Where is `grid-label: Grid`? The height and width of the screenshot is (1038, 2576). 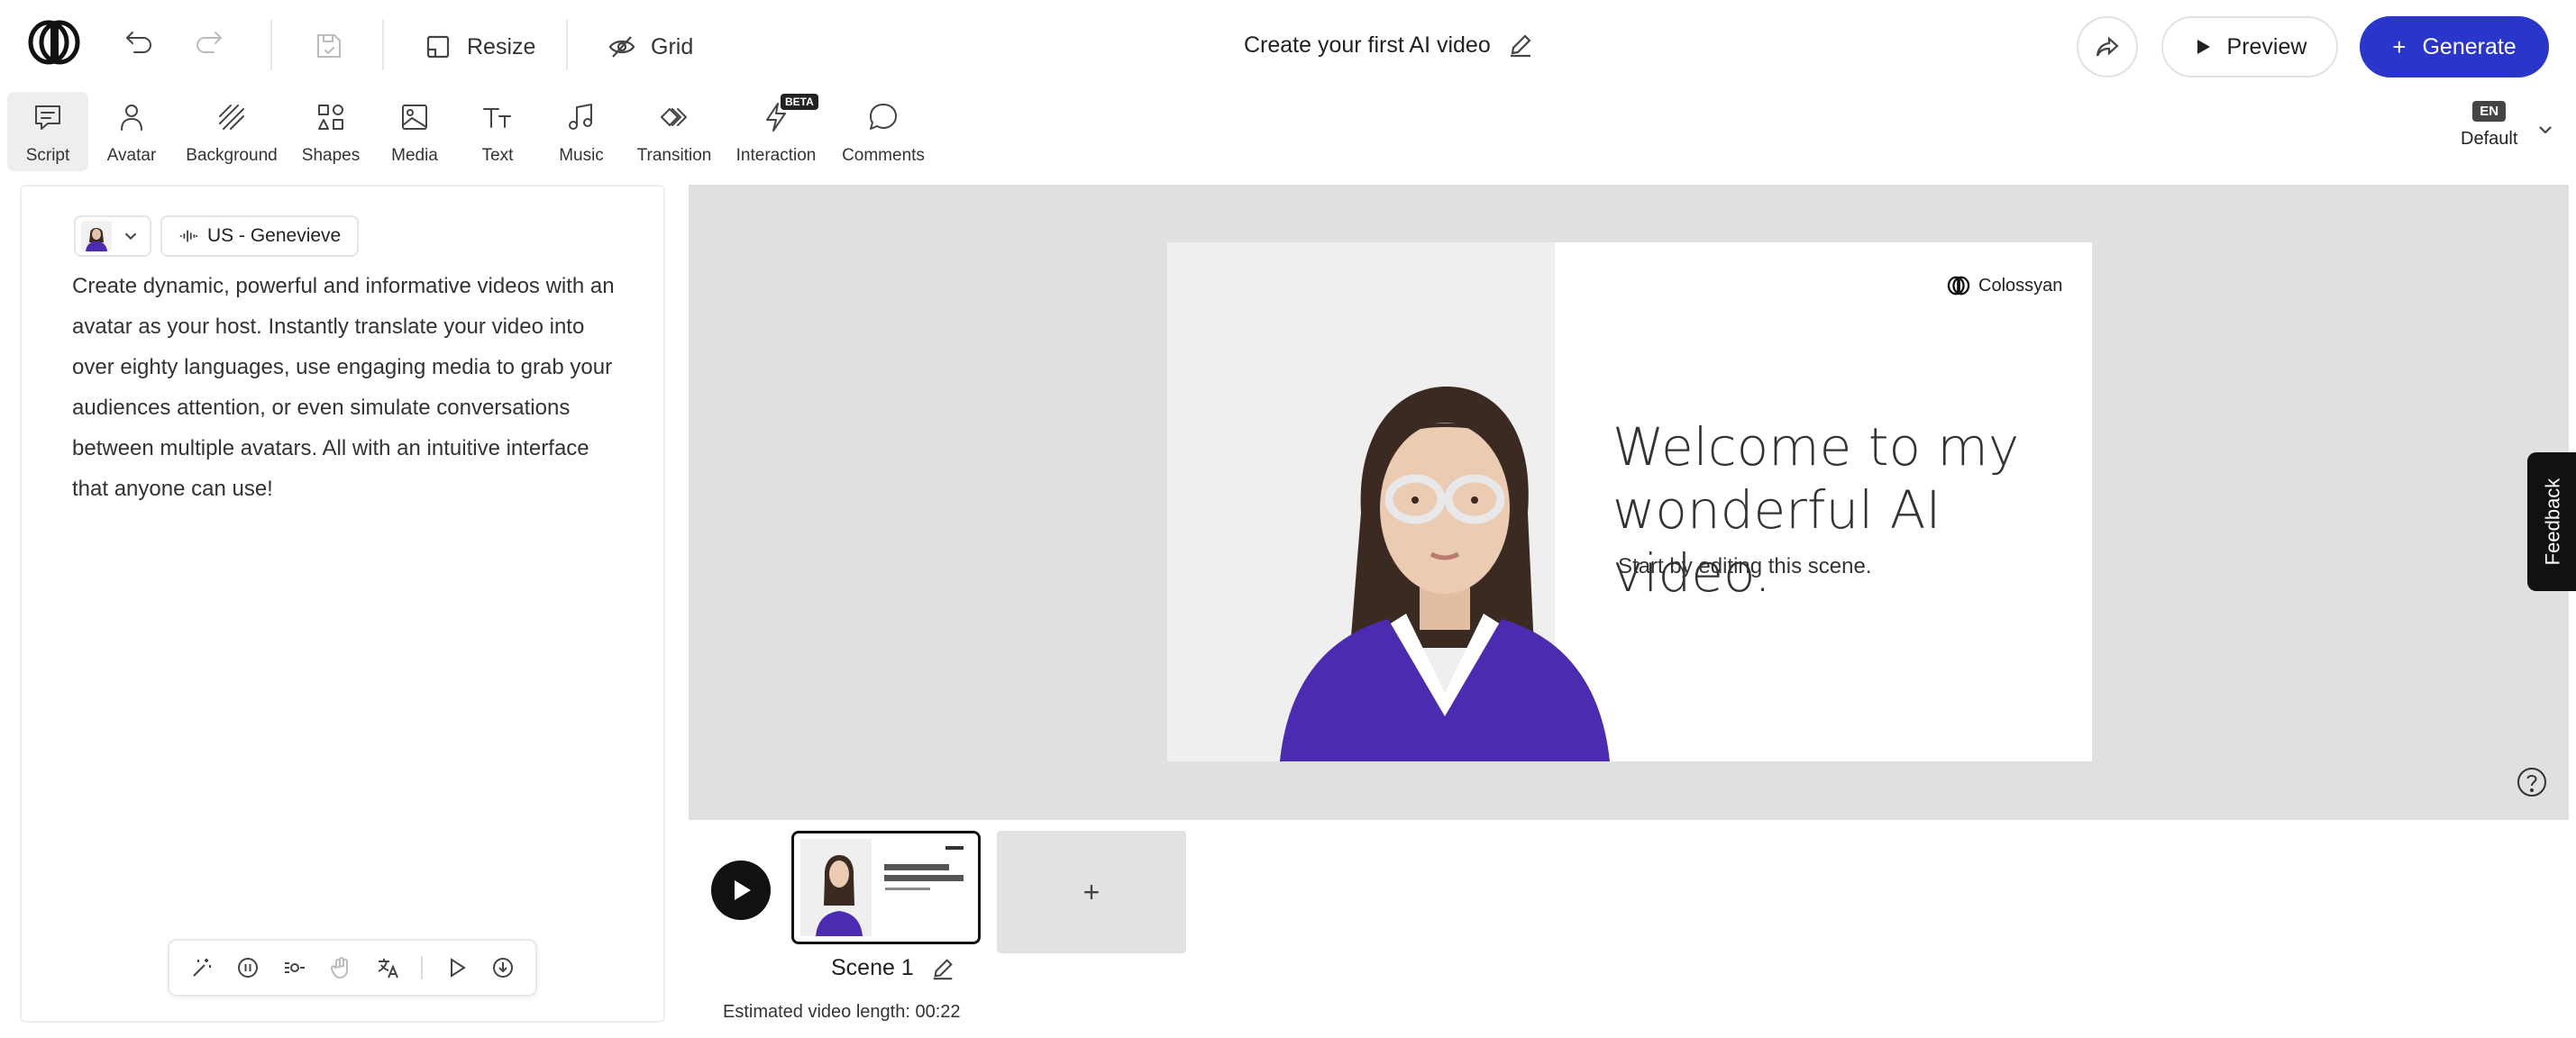
grid-label: Grid is located at coordinates (672, 46).